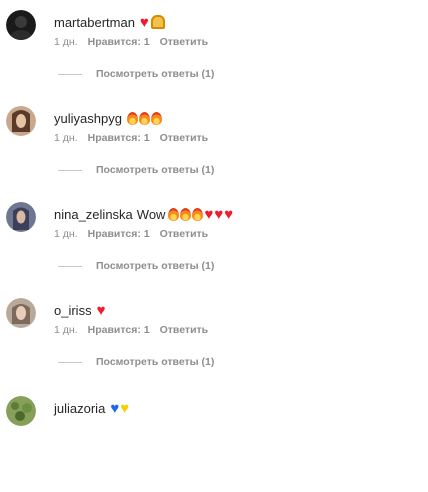 The image size is (428, 492). I want to click on ghost-icon, so click(157, 22).